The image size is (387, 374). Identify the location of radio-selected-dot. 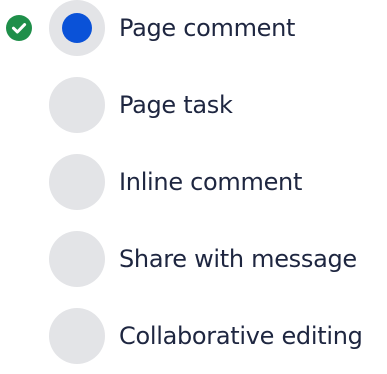
(77, 28).